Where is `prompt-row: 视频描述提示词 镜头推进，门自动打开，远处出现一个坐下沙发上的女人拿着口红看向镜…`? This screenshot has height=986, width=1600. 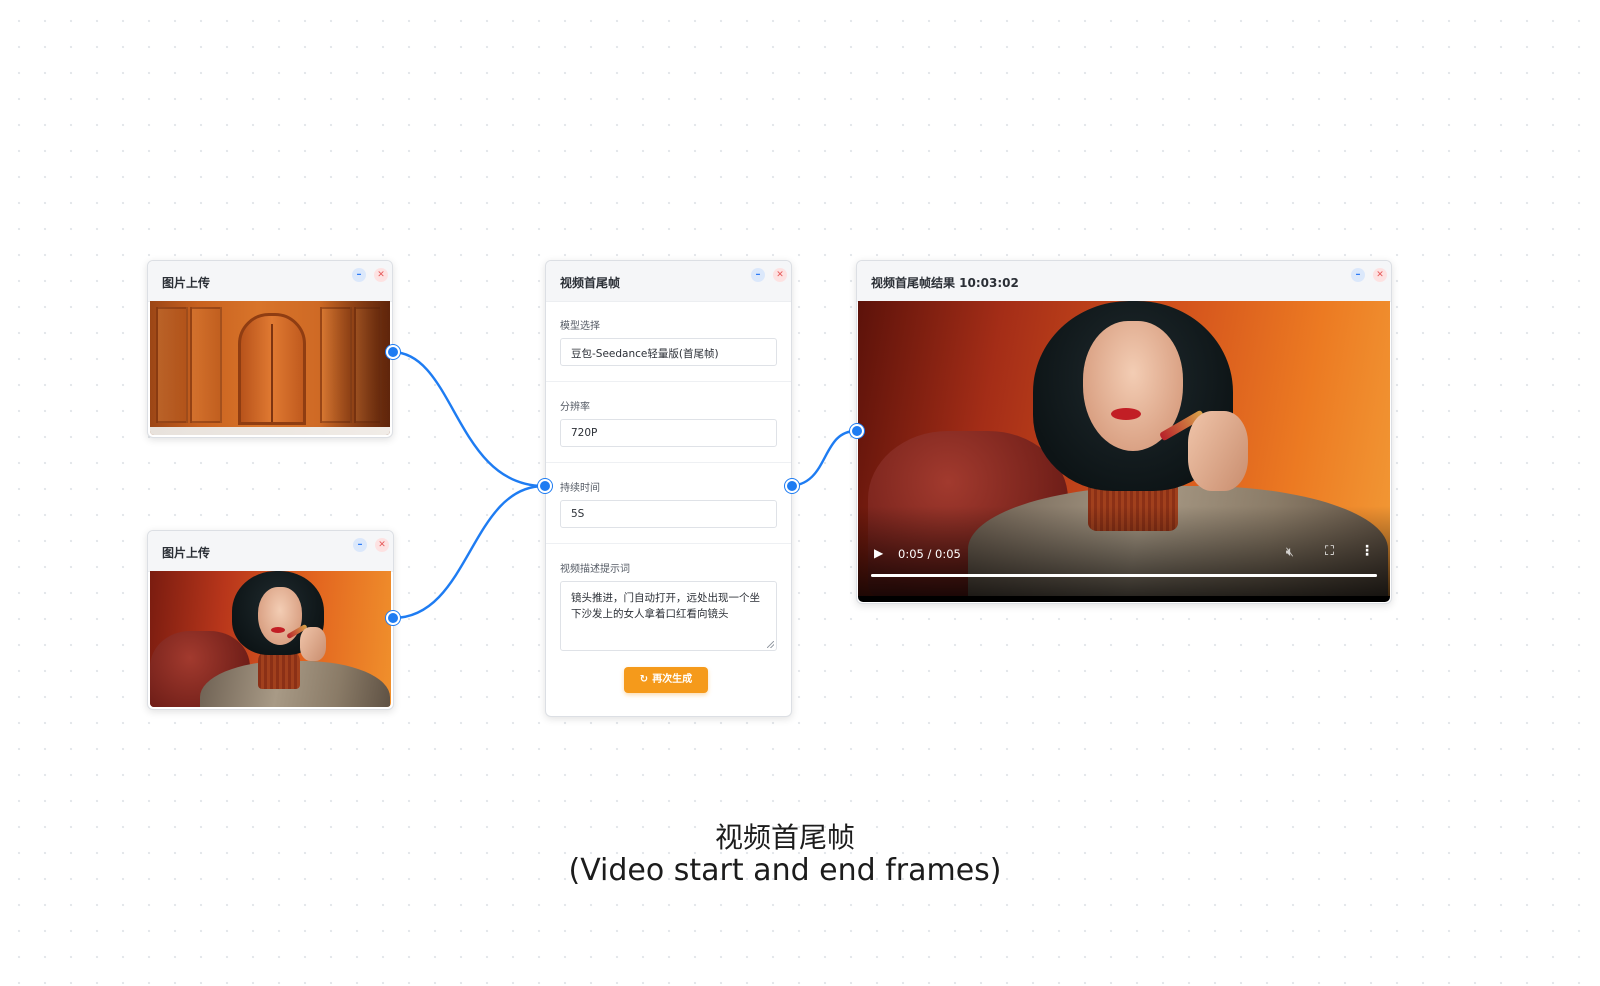 prompt-row: 视频描述提示词 镜头推进，门自动打开，远处出现一个坐下沙发上的女人拿着口红看向镜… is located at coordinates (668, 605).